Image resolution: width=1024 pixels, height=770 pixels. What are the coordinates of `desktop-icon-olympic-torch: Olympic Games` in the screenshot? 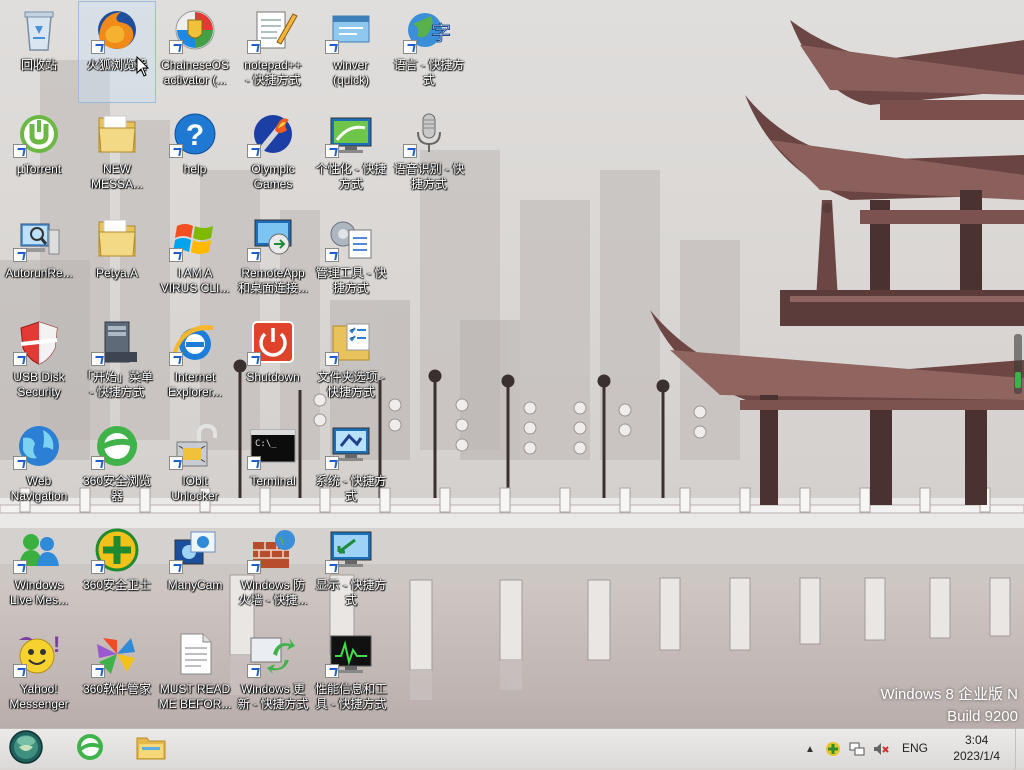 It's located at (273, 156).